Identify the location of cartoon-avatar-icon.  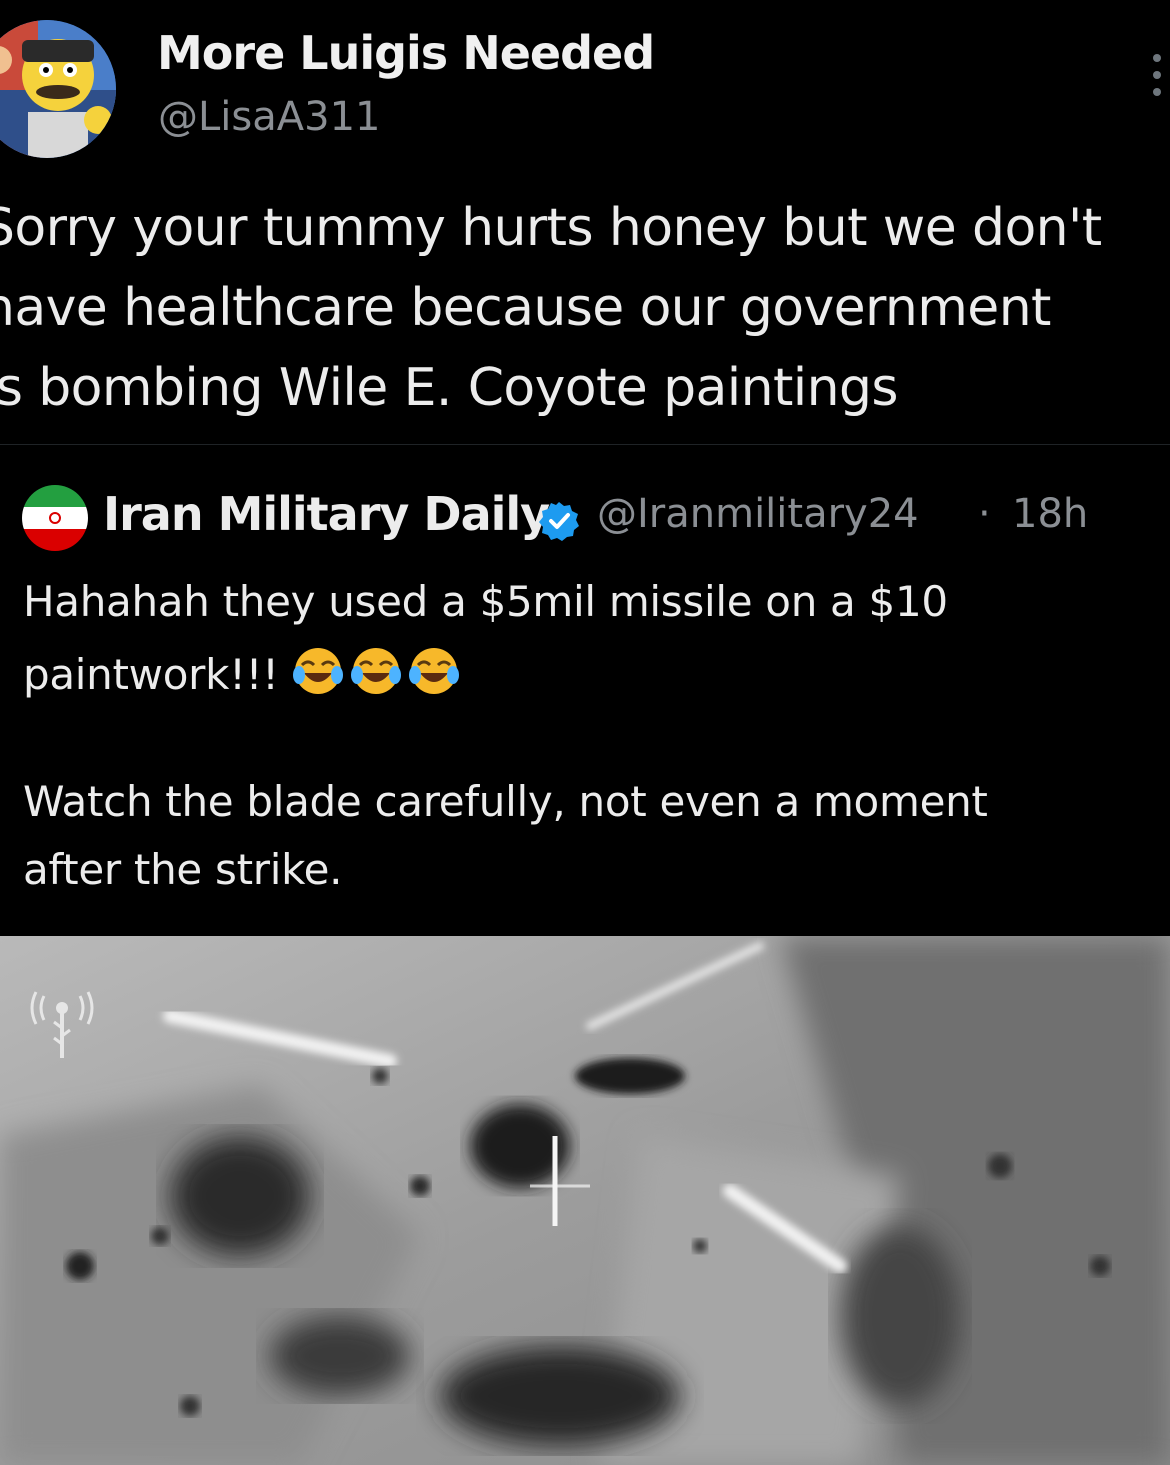
(58, 89).